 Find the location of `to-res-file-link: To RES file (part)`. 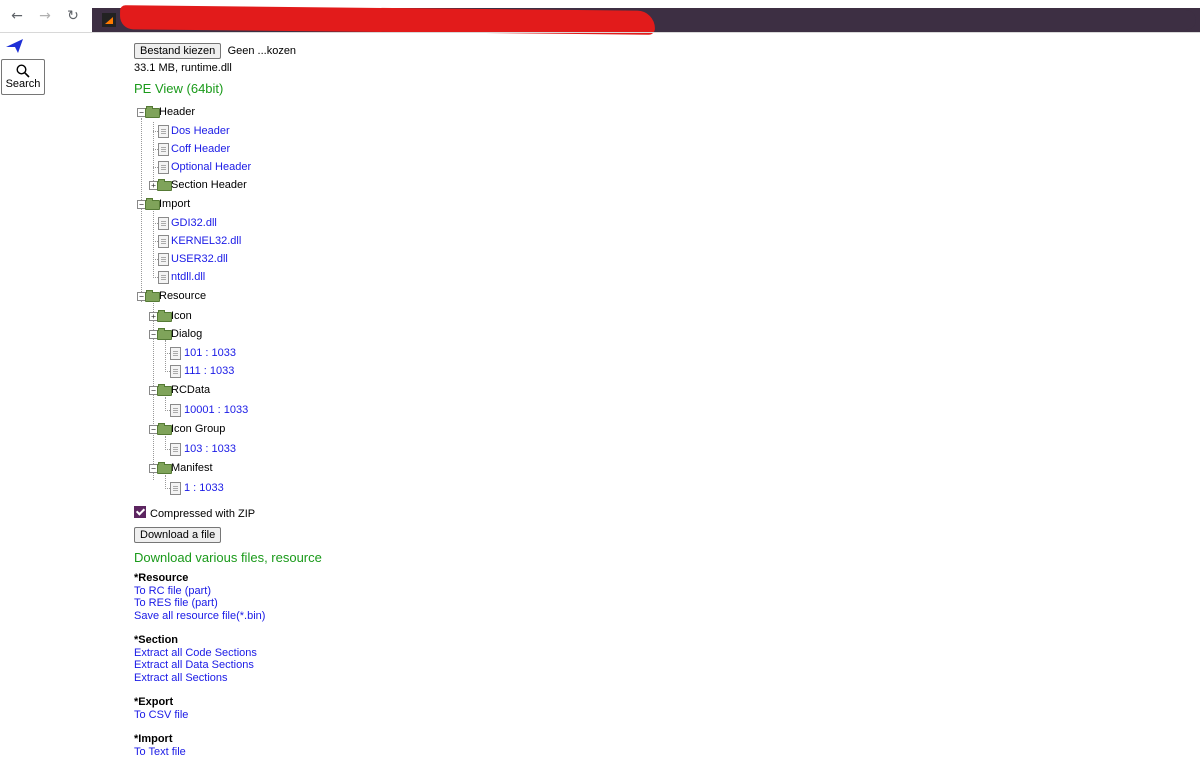

to-res-file-link: To RES file (part) is located at coordinates (199, 603).